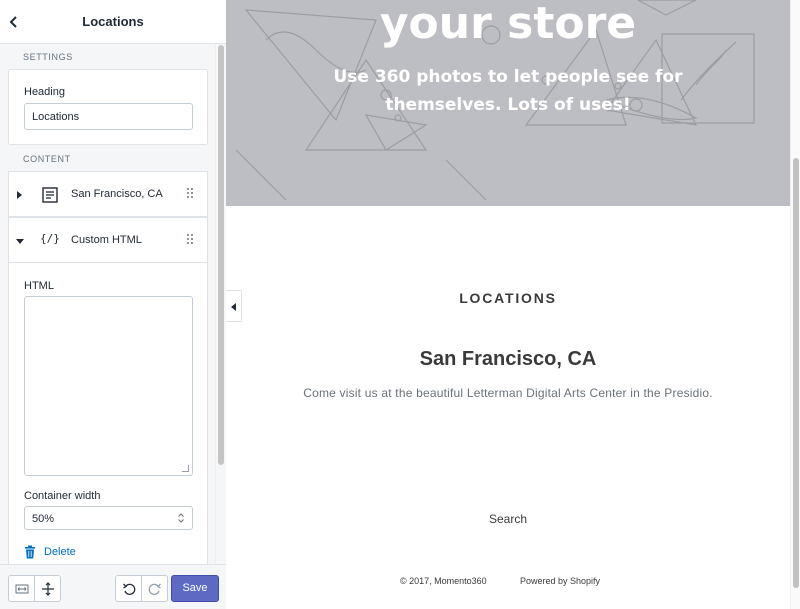  Describe the element at coordinates (108, 116) in the screenshot. I see `heading-input` at that location.